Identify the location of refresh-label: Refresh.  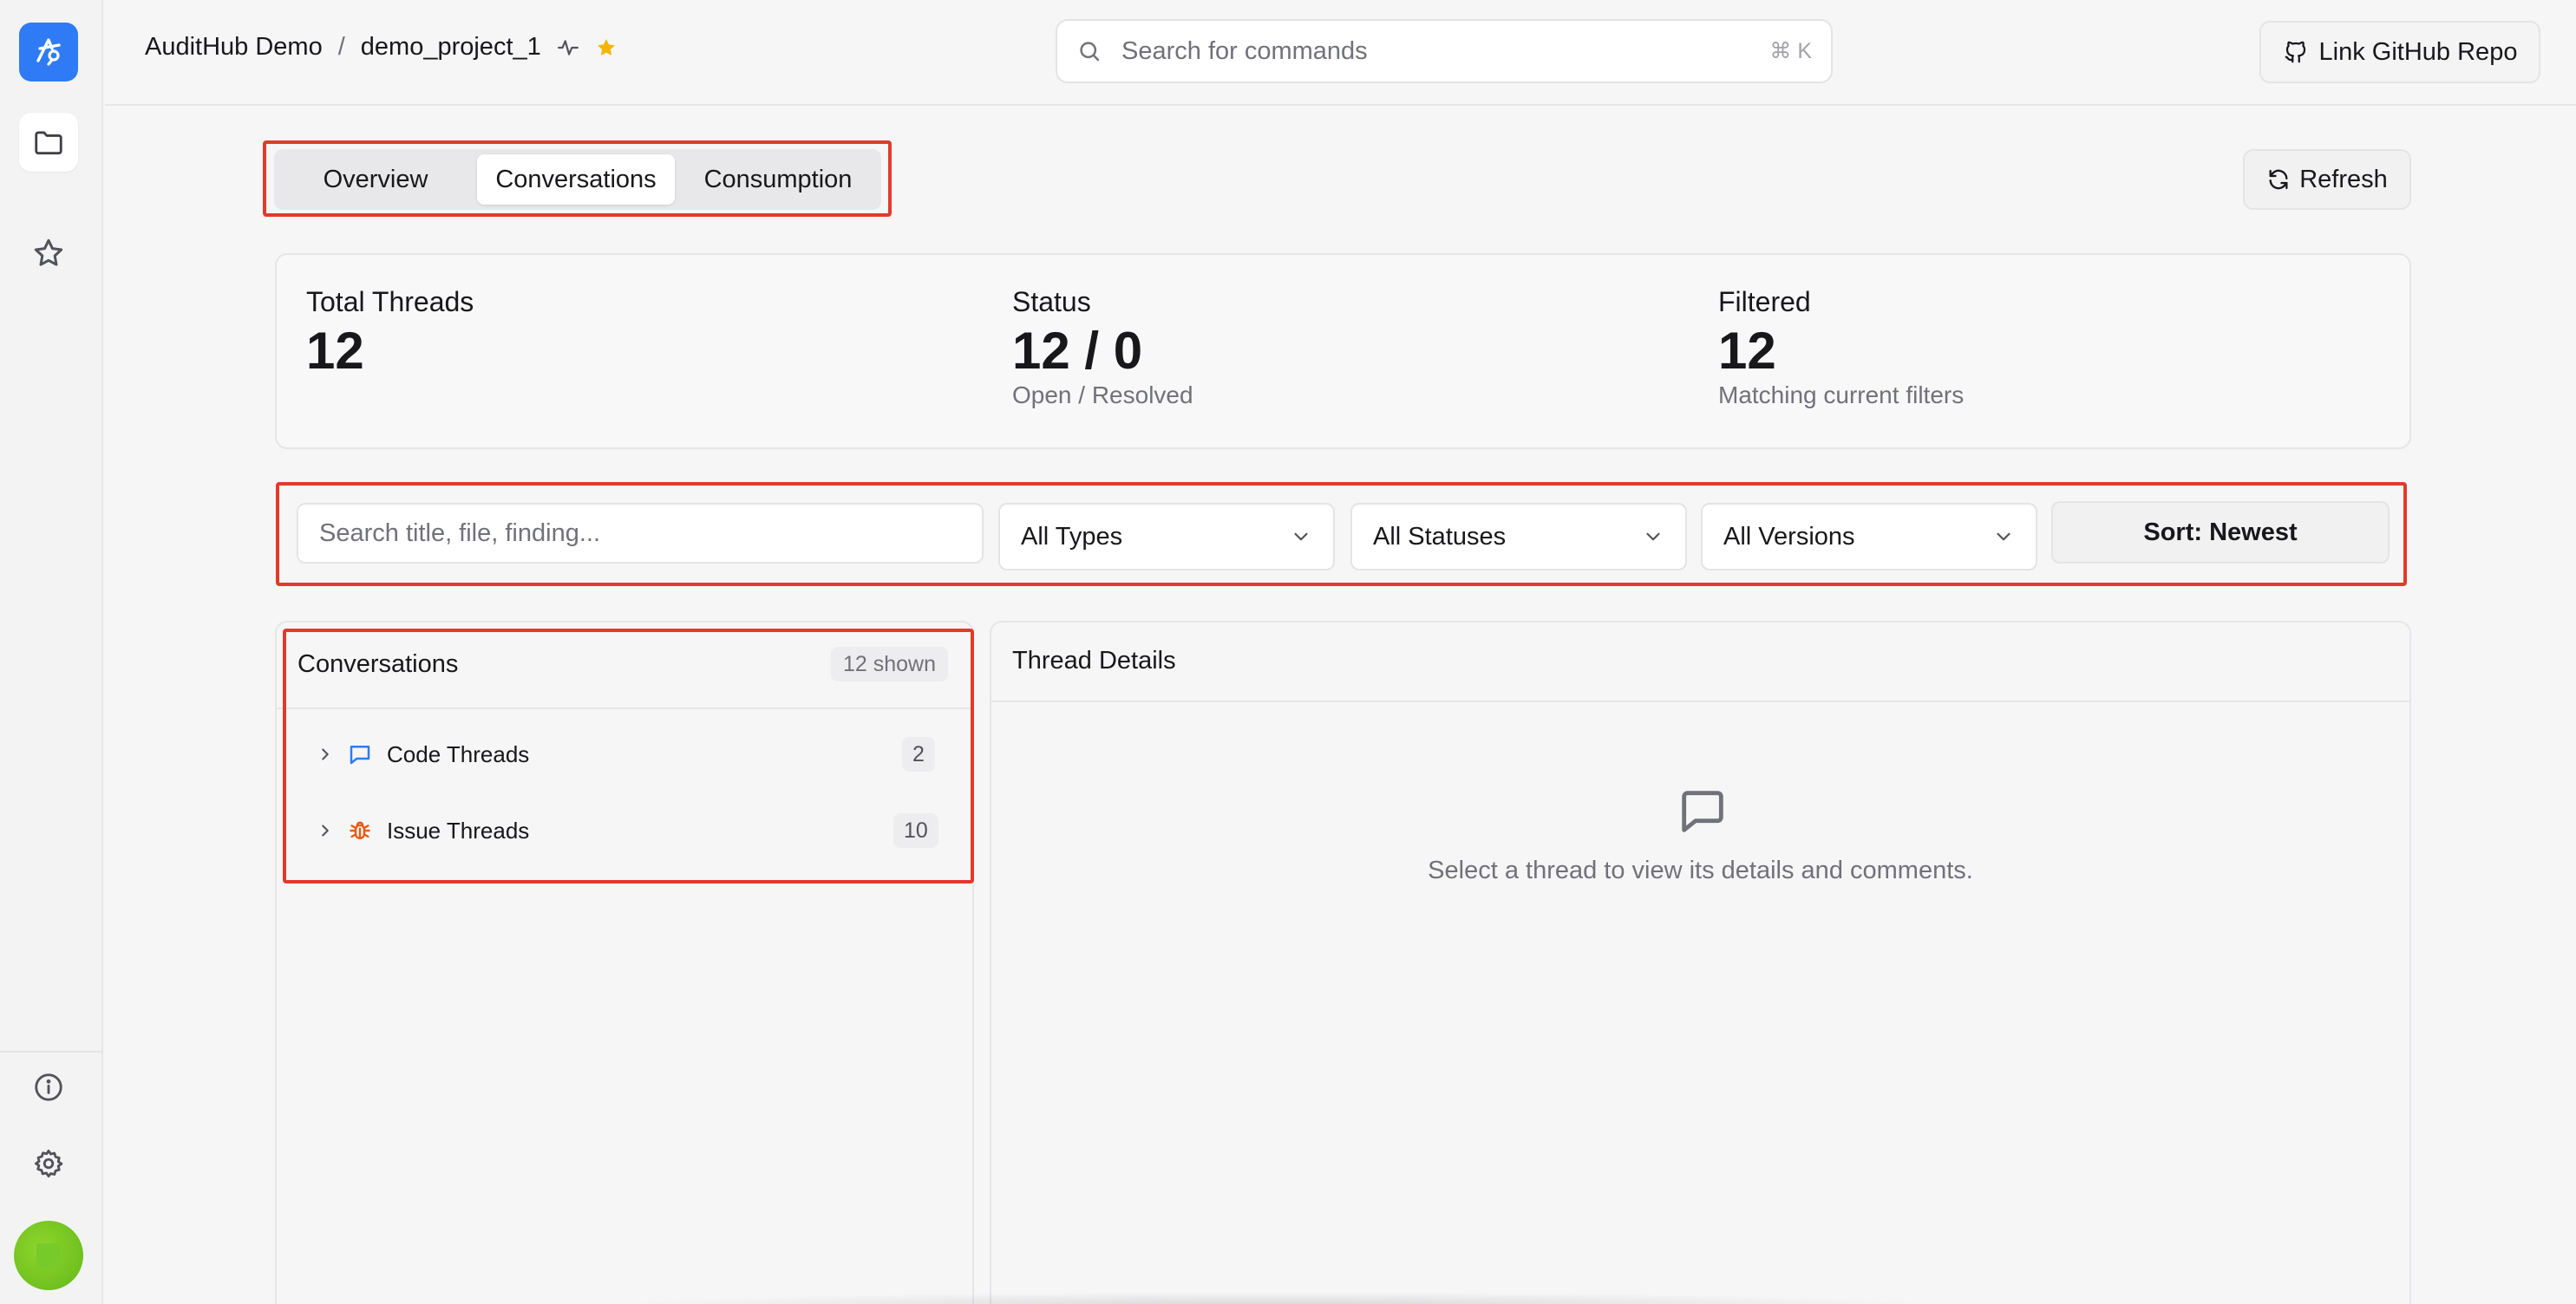
(2343, 179).